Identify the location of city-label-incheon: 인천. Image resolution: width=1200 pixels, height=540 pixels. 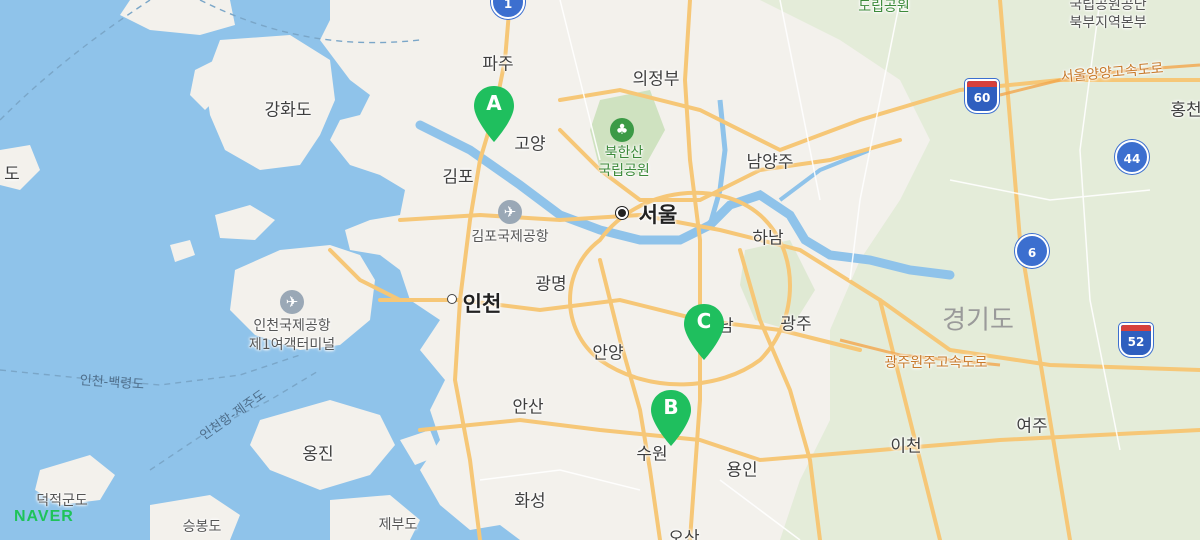
(482, 304).